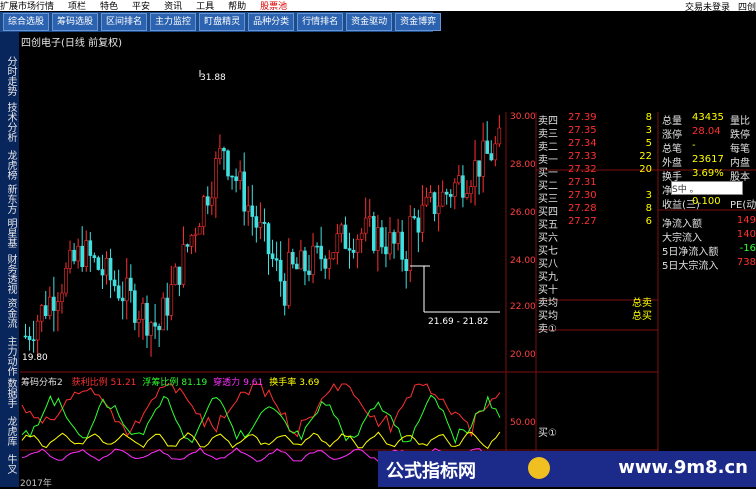  What do you see at coordinates (706, 131) in the screenshot?
I see `stat-value: 28.04` at bounding box center [706, 131].